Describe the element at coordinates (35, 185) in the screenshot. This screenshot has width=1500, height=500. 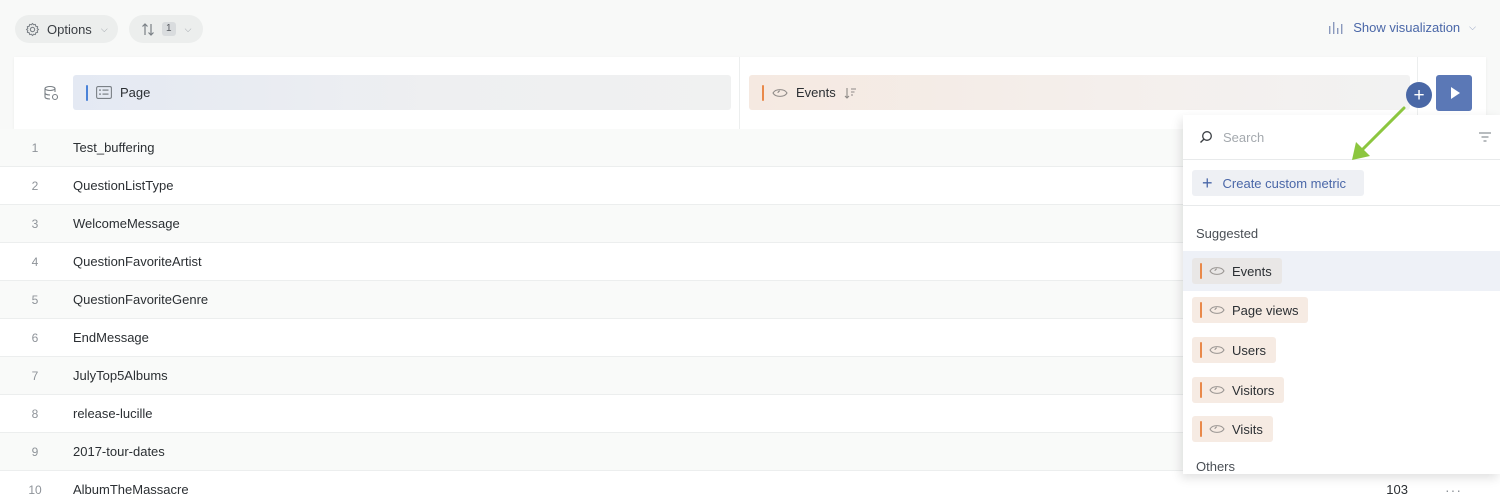
I see `row-number: 2` at that location.